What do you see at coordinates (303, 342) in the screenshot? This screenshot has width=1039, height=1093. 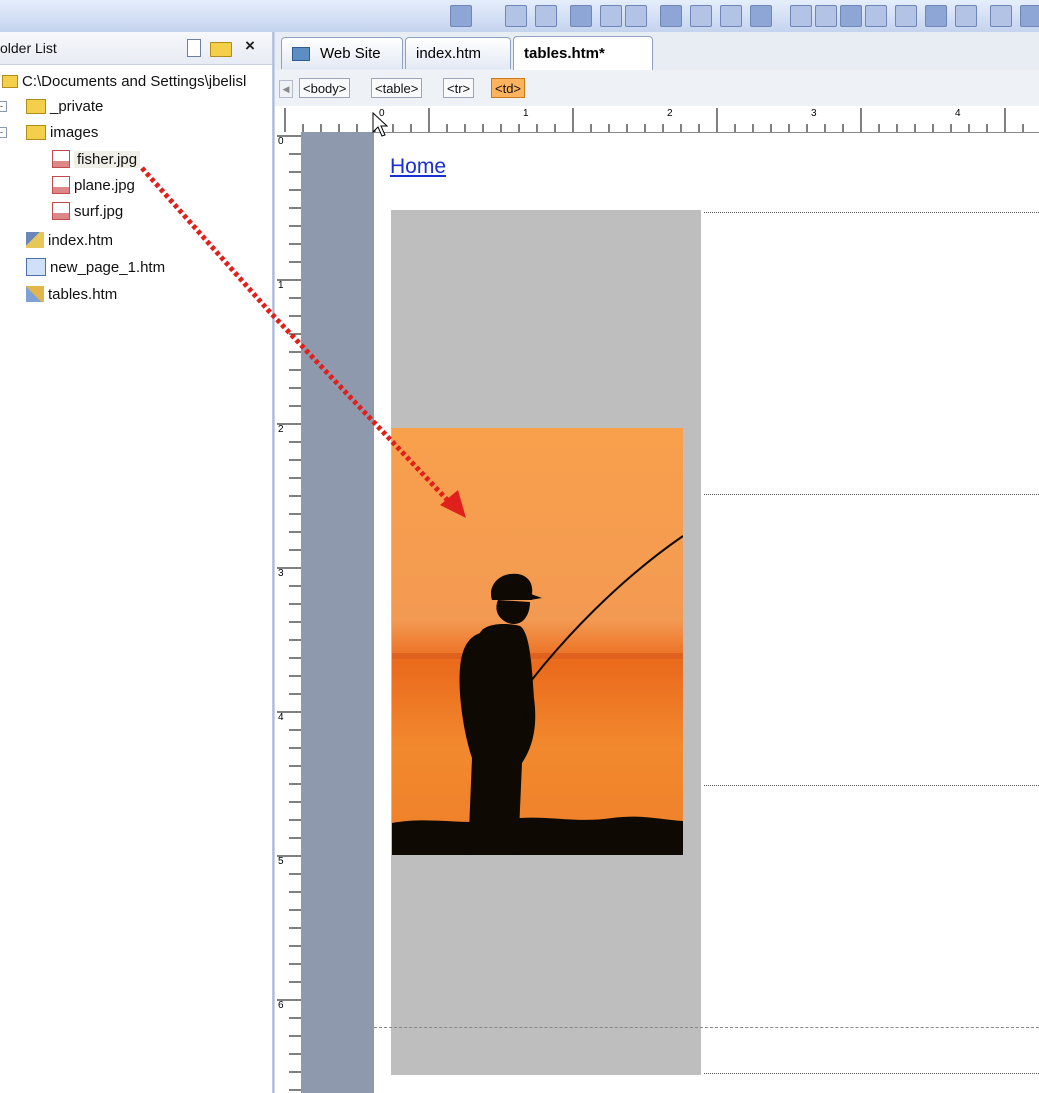 I see `drag-arrow-icon` at bounding box center [303, 342].